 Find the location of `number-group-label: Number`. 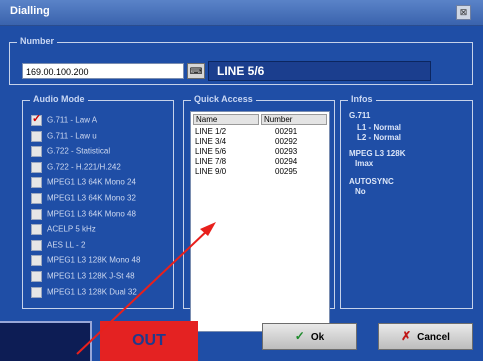

number-group-label: Number is located at coordinates (37, 41).